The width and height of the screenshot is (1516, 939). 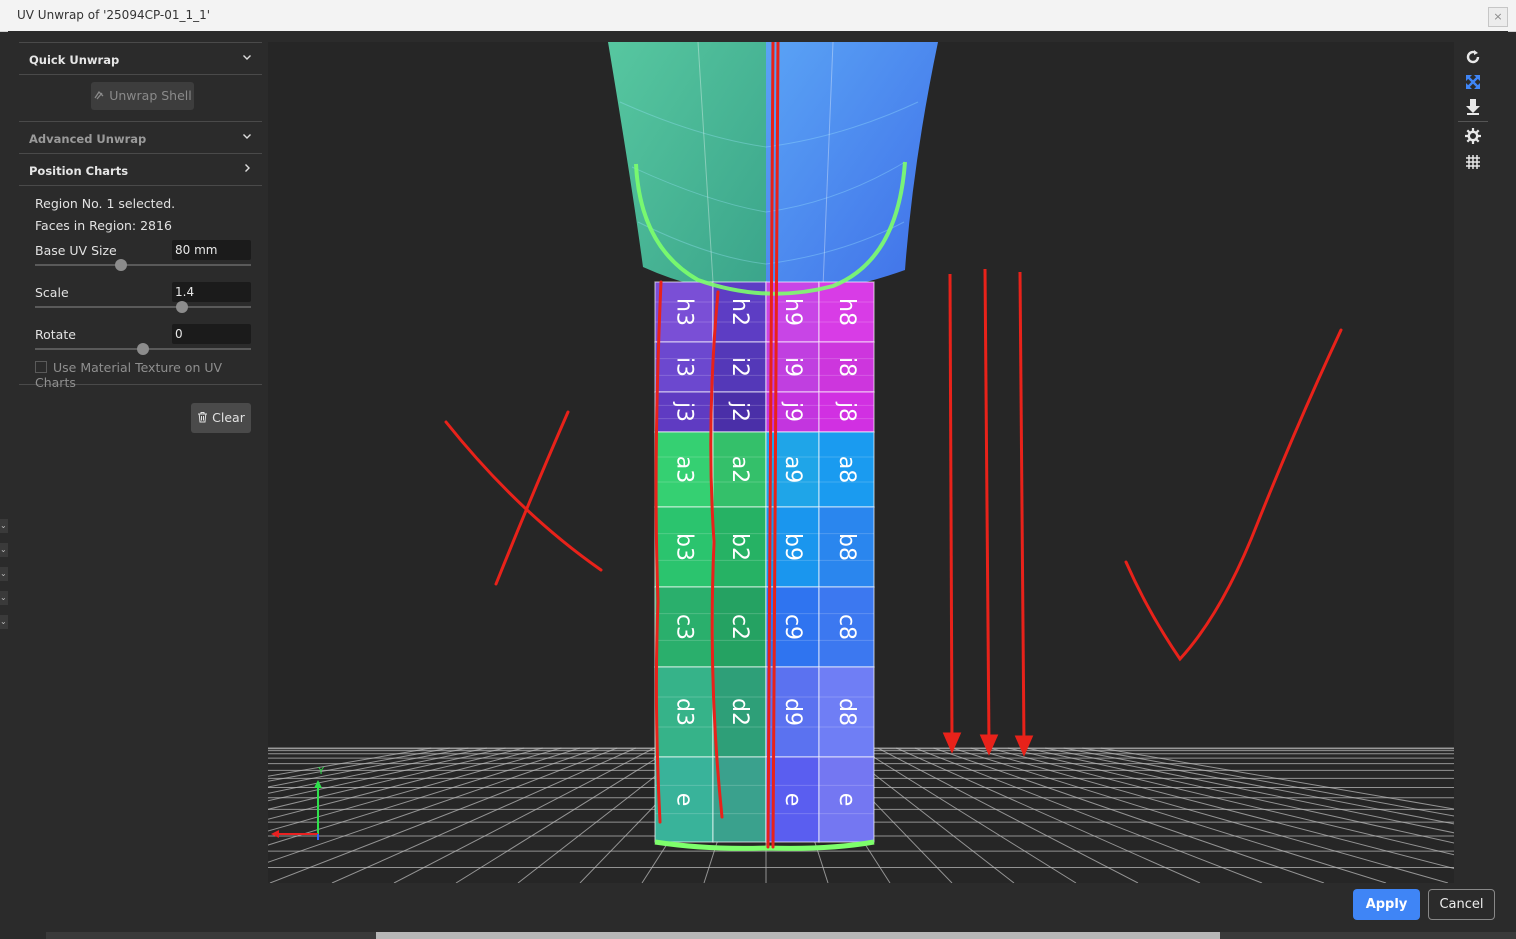 I want to click on reset-view-icon, so click(x=1473, y=57).